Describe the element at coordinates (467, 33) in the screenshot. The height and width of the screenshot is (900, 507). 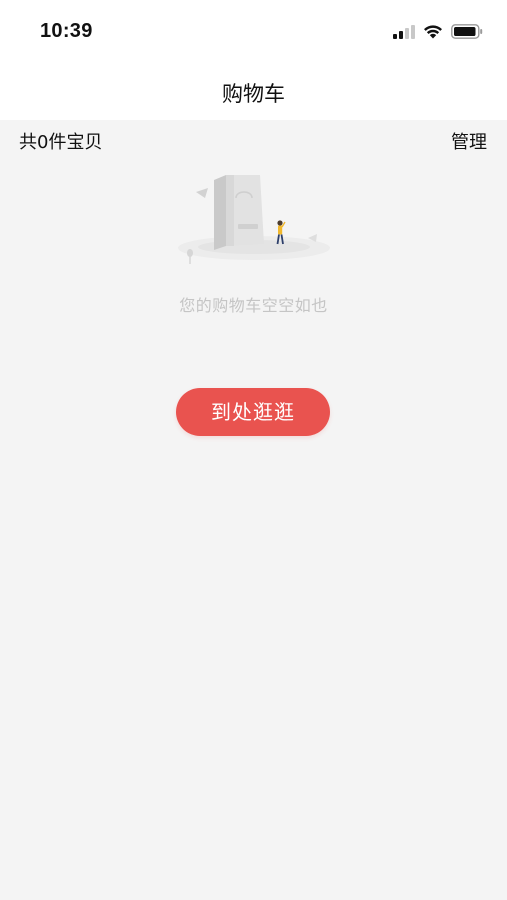
I see `battery-icon` at that location.